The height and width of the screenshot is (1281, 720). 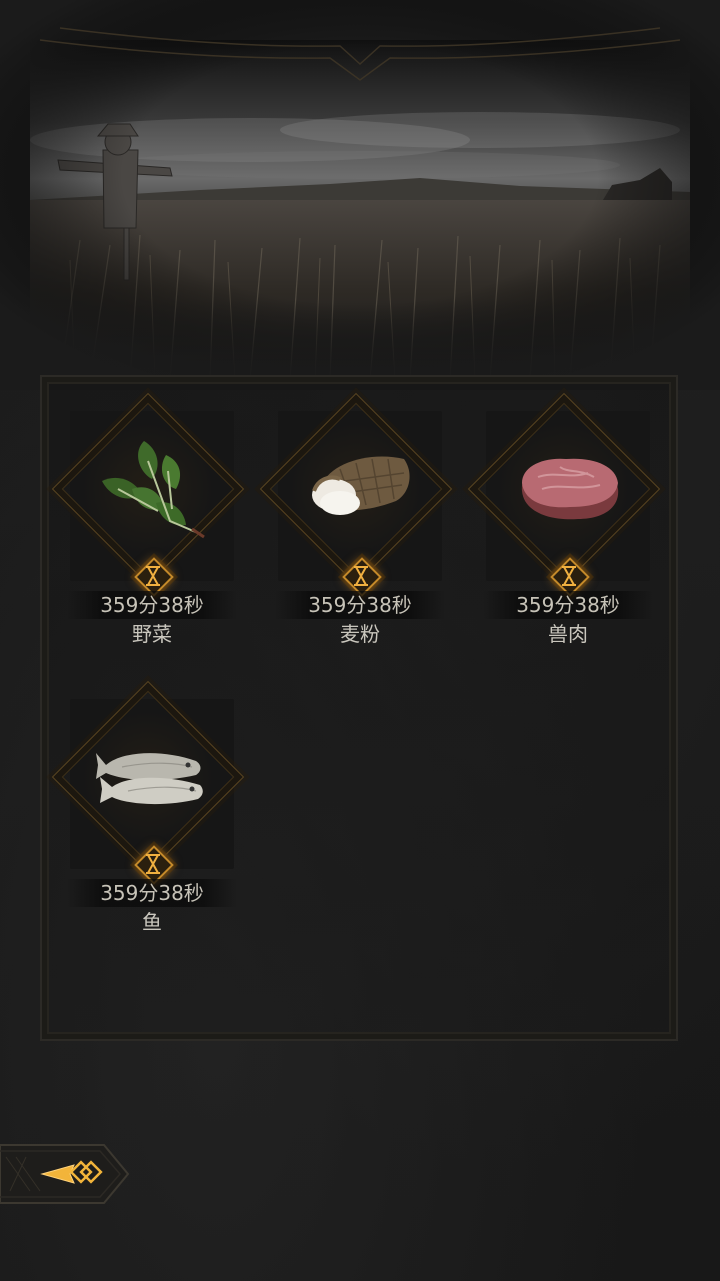 I want to click on ingredient-item: 359分38秒 野菜, so click(x=143, y=511).